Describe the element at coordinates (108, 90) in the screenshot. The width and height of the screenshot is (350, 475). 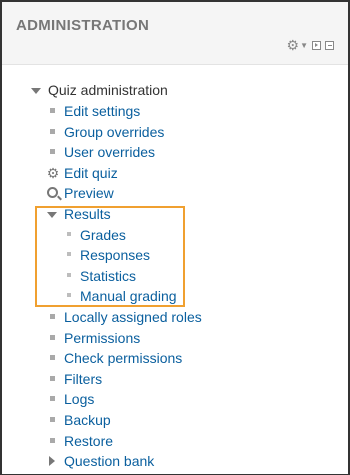
I see `tree-root-label: Quiz administration` at that location.